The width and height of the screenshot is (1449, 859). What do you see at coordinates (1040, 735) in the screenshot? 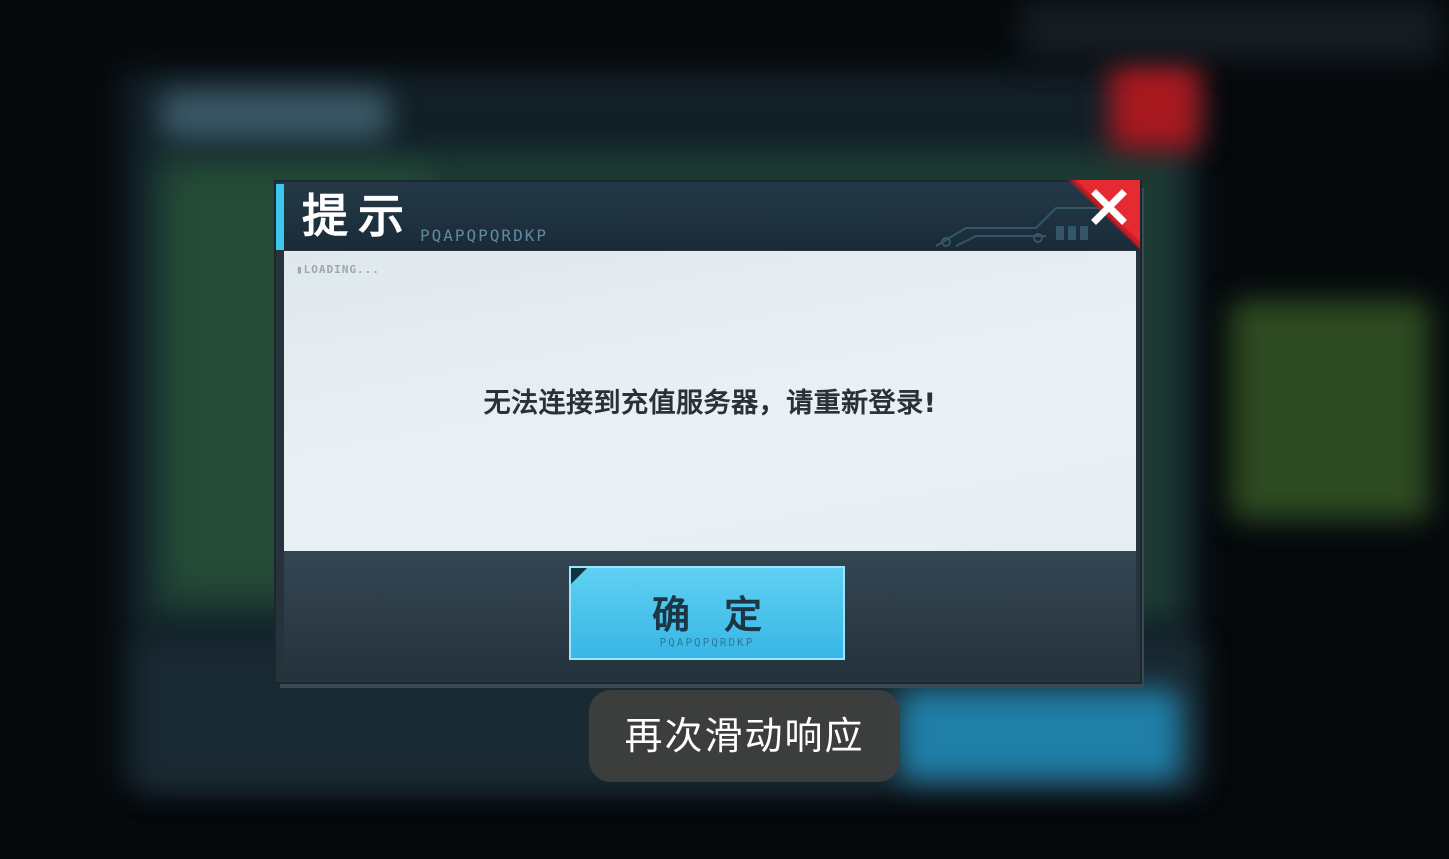
I see `bg-button` at bounding box center [1040, 735].